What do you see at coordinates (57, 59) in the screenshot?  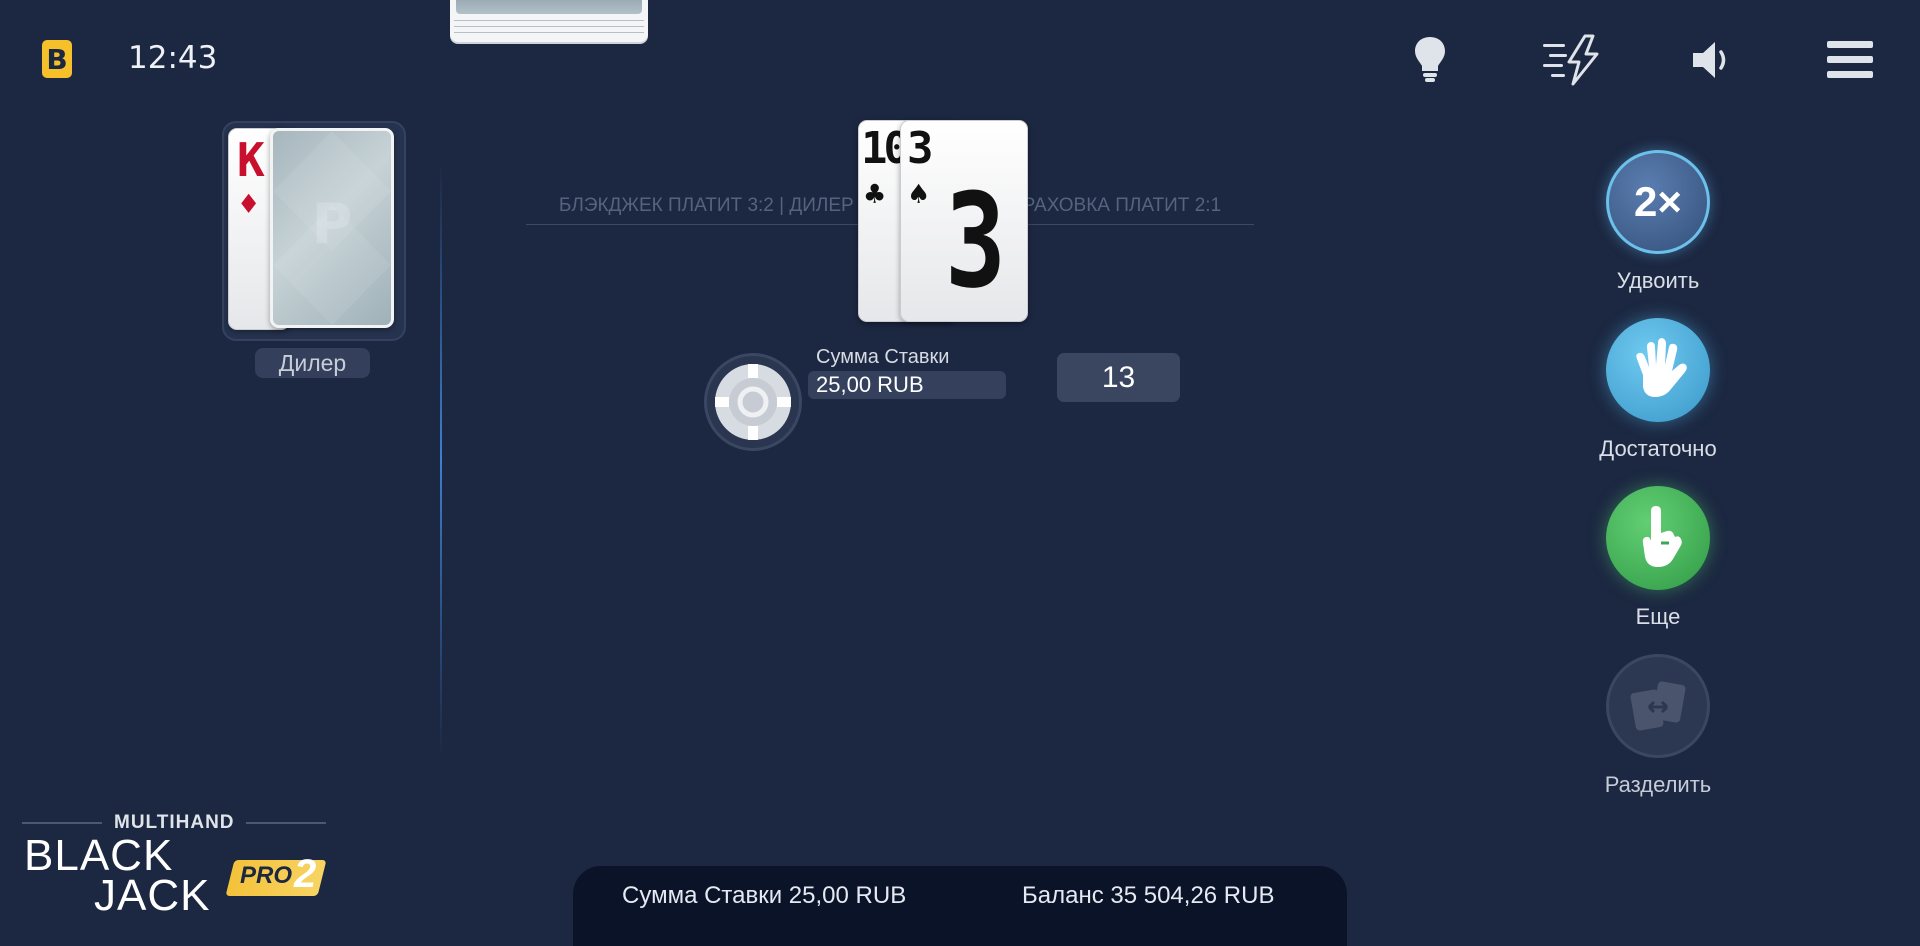 I see `brand-logo: B` at bounding box center [57, 59].